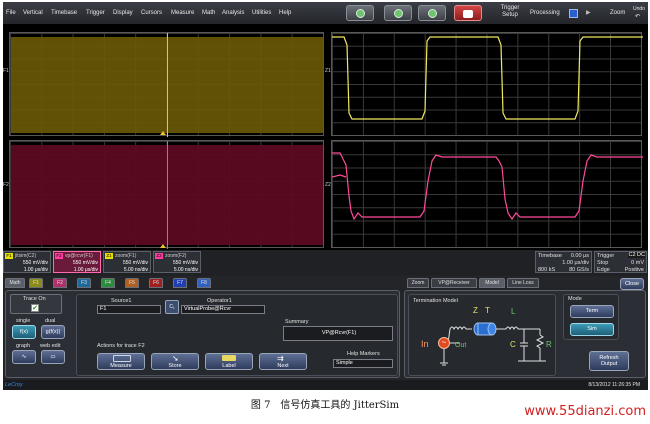  Describe the element at coordinates (172, 307) in the screenshot. I see `operator-icon: C₁` at that location.